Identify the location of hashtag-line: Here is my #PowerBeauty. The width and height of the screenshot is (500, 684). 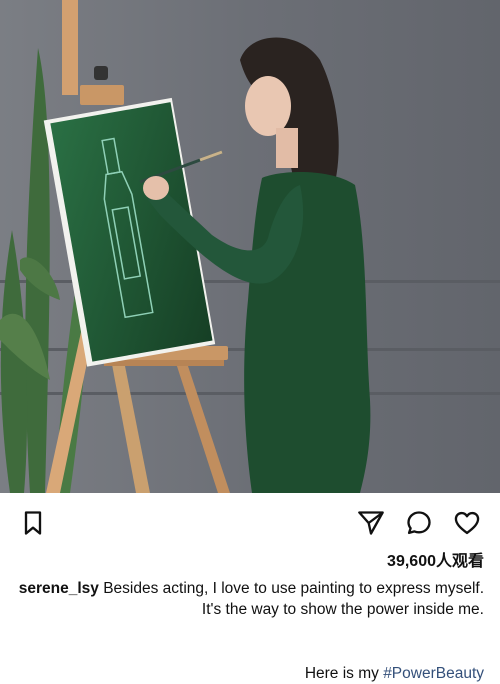
(250, 673).